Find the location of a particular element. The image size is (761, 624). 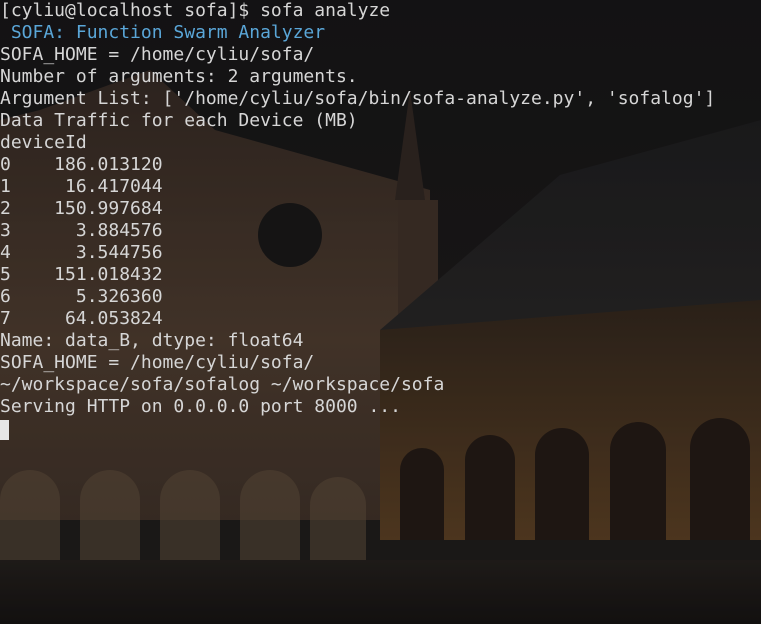

terminal-banner-line: SOFA: Function Swarm Analyzer is located at coordinates (163, 32).